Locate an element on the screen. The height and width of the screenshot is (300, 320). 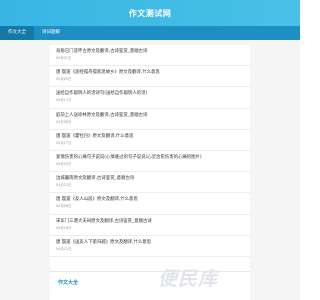
tab-essays: 作文大全 is located at coordinates (17, 33).